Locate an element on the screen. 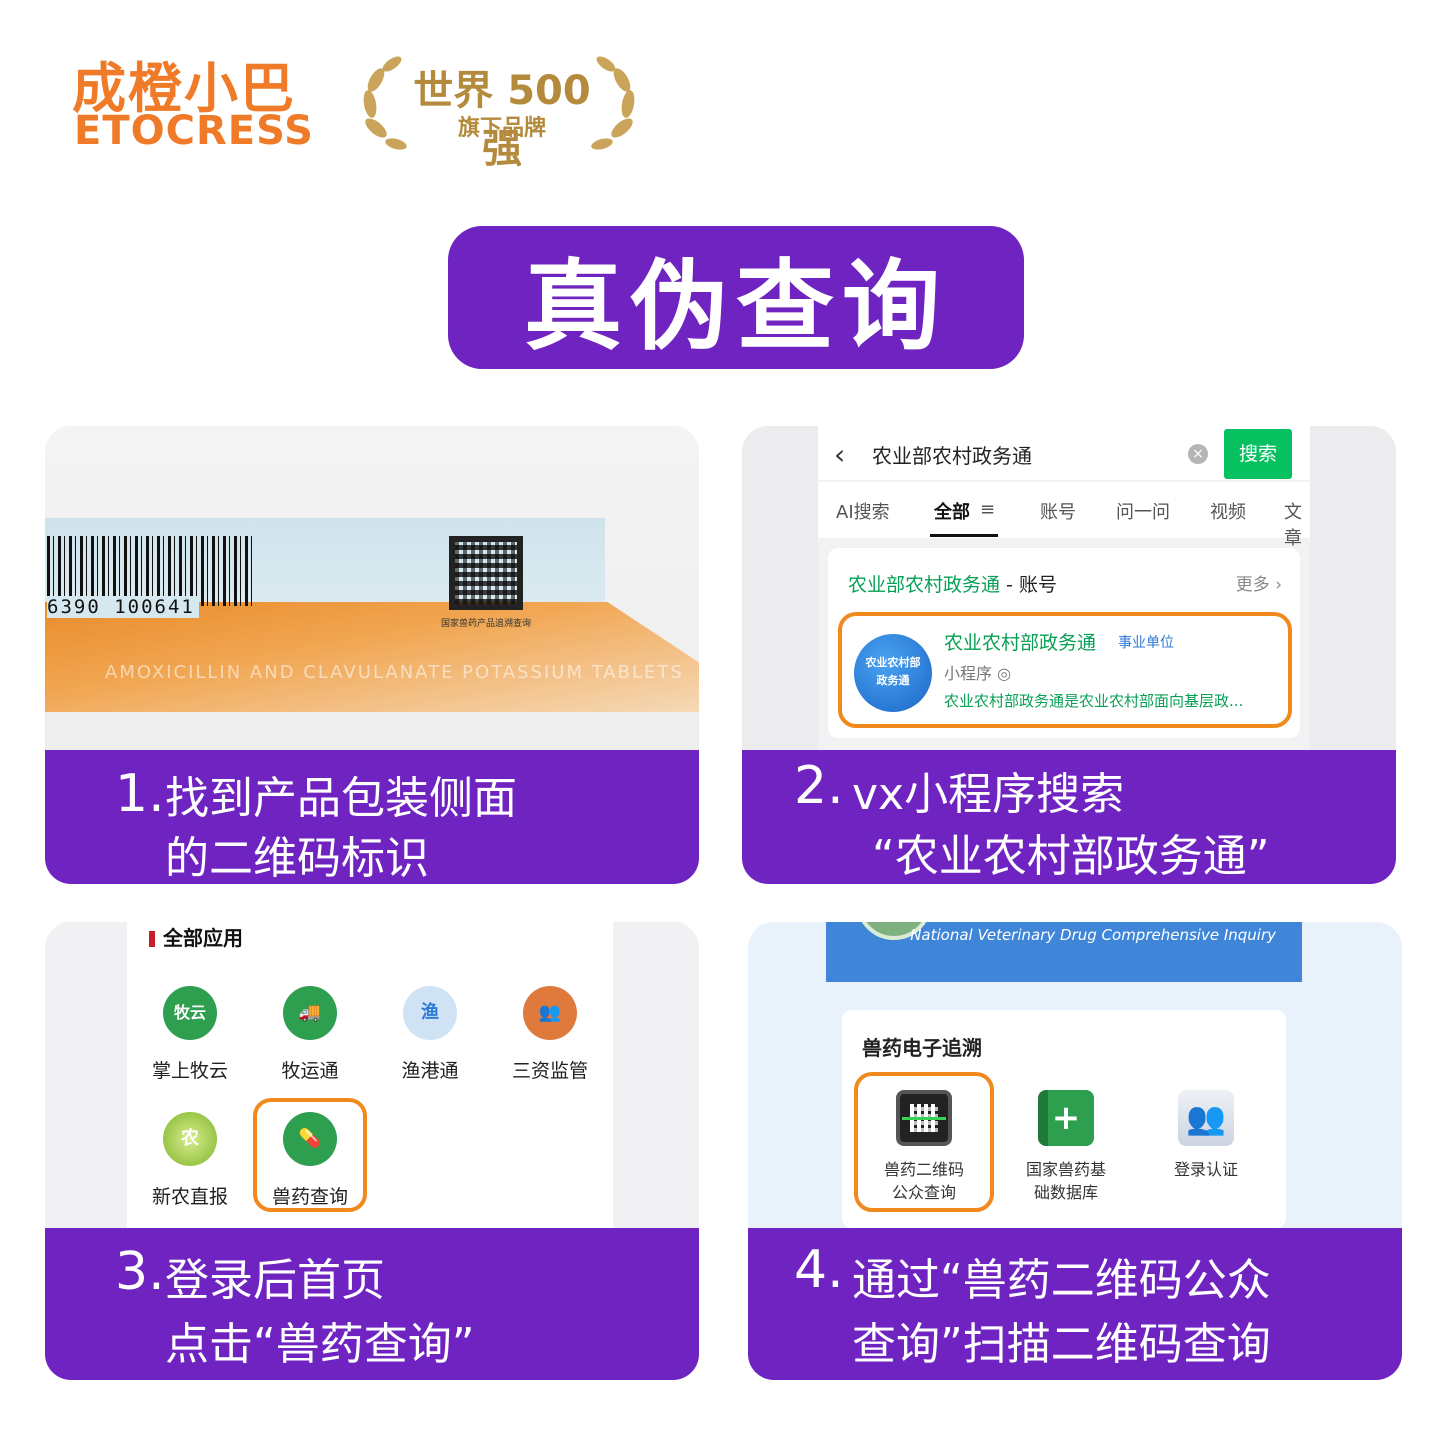  step-number: 4. is located at coordinates (819, 1270).